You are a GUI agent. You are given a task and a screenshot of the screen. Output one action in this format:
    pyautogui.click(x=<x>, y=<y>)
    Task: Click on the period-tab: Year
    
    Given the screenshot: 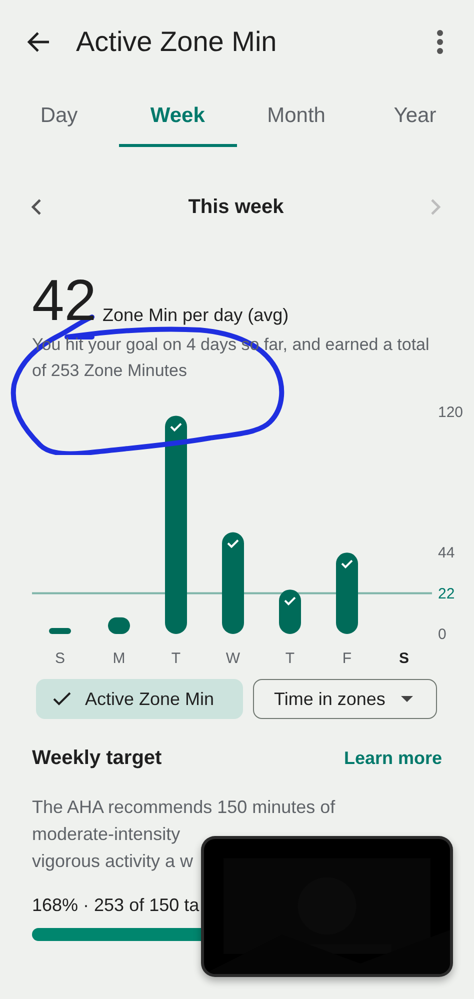 What is the action you would take?
    pyautogui.click(x=415, y=120)
    